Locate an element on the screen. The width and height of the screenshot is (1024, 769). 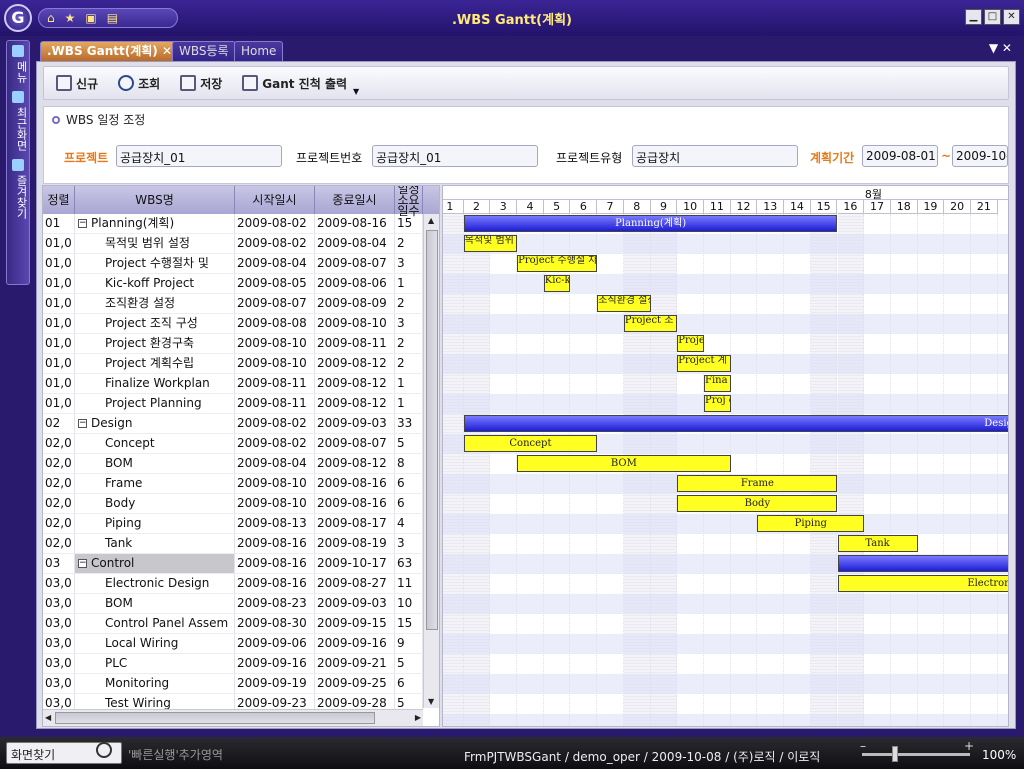
search-icon is located at coordinates (104, 750).